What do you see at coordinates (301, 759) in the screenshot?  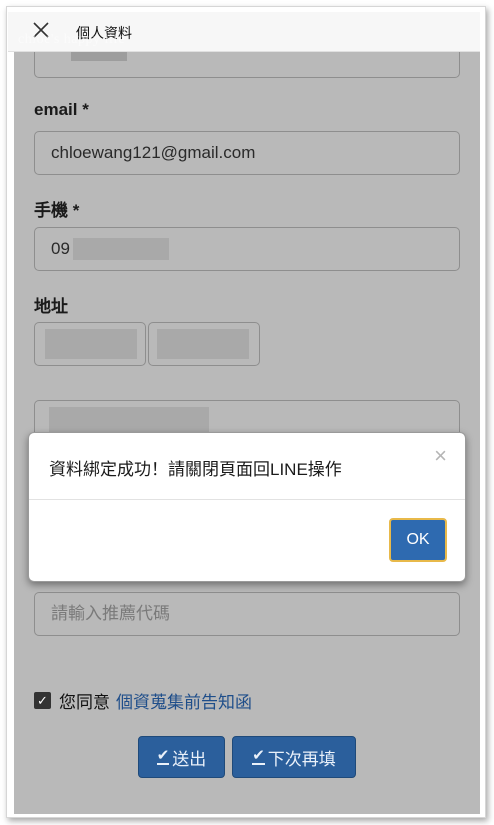 I see `fill-later-label: 下次再填` at bounding box center [301, 759].